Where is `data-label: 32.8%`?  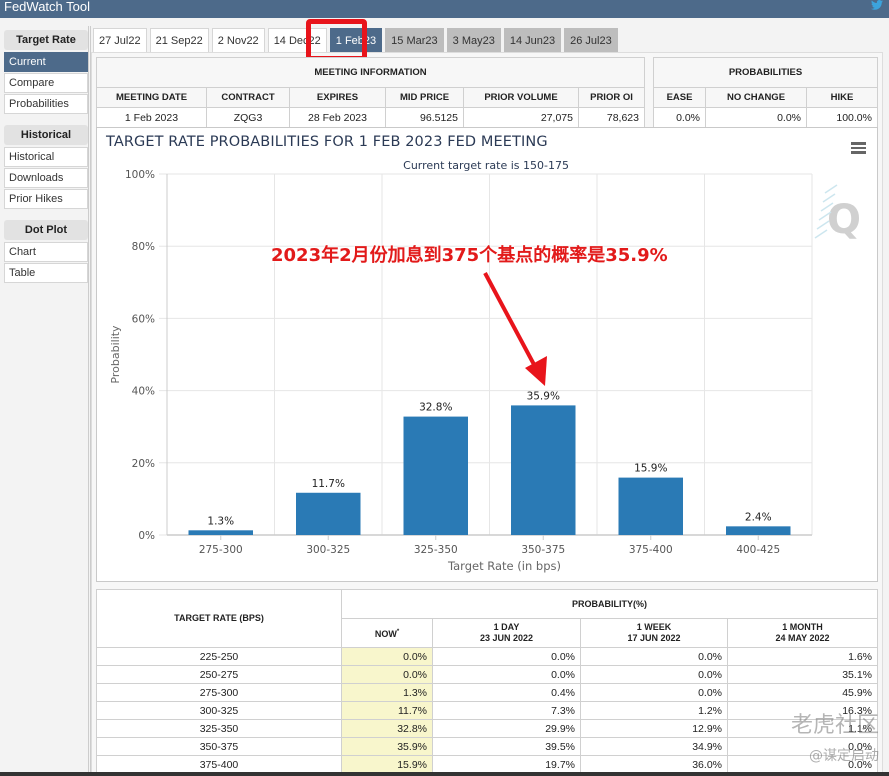
data-label: 32.8% is located at coordinates (435, 408).